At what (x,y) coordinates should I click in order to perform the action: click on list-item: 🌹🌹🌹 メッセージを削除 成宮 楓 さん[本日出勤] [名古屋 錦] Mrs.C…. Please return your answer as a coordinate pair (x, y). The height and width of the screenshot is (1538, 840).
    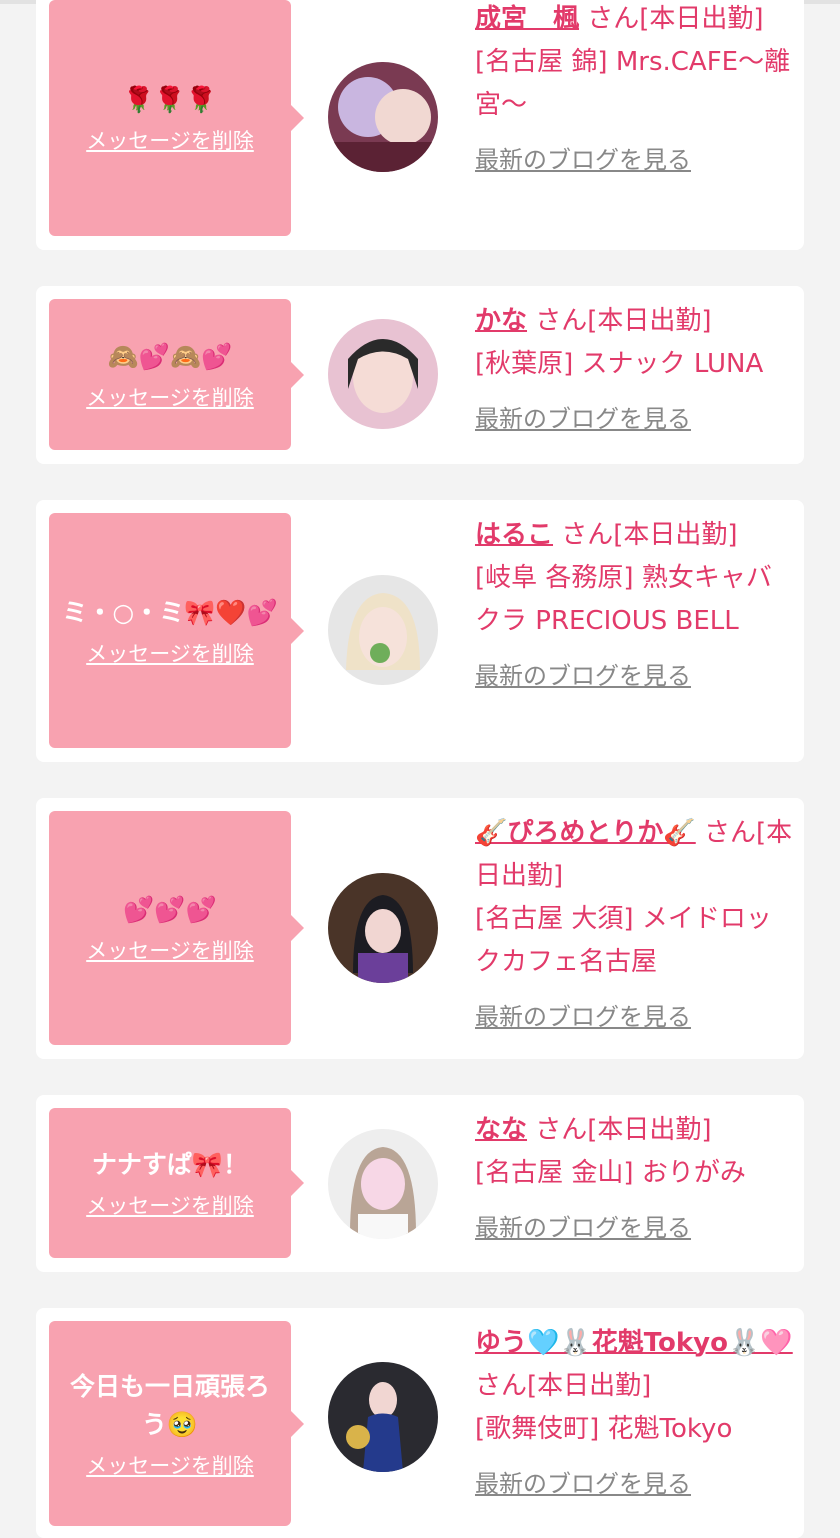
    Looking at the image, I should click on (420, 125).